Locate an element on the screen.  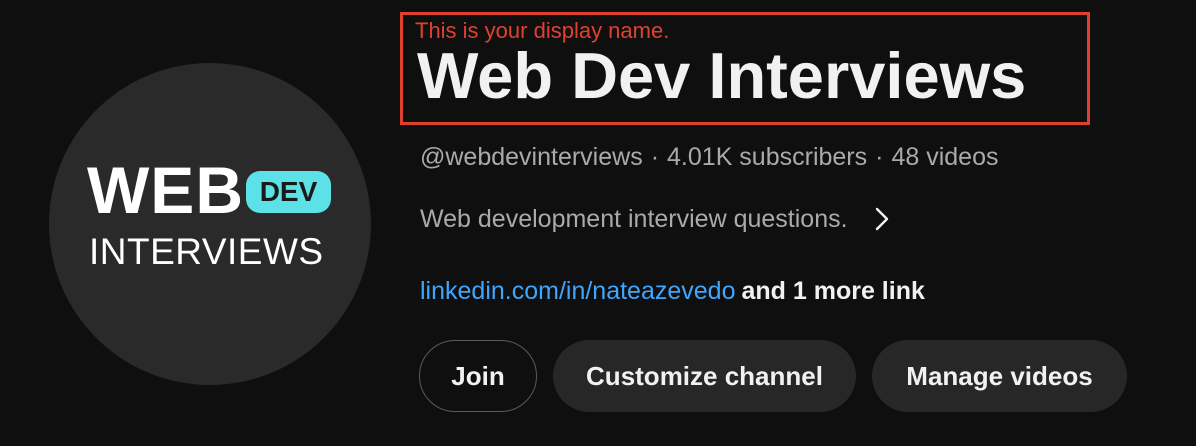
customize-channel-button: Customize channel is located at coordinates (704, 376).